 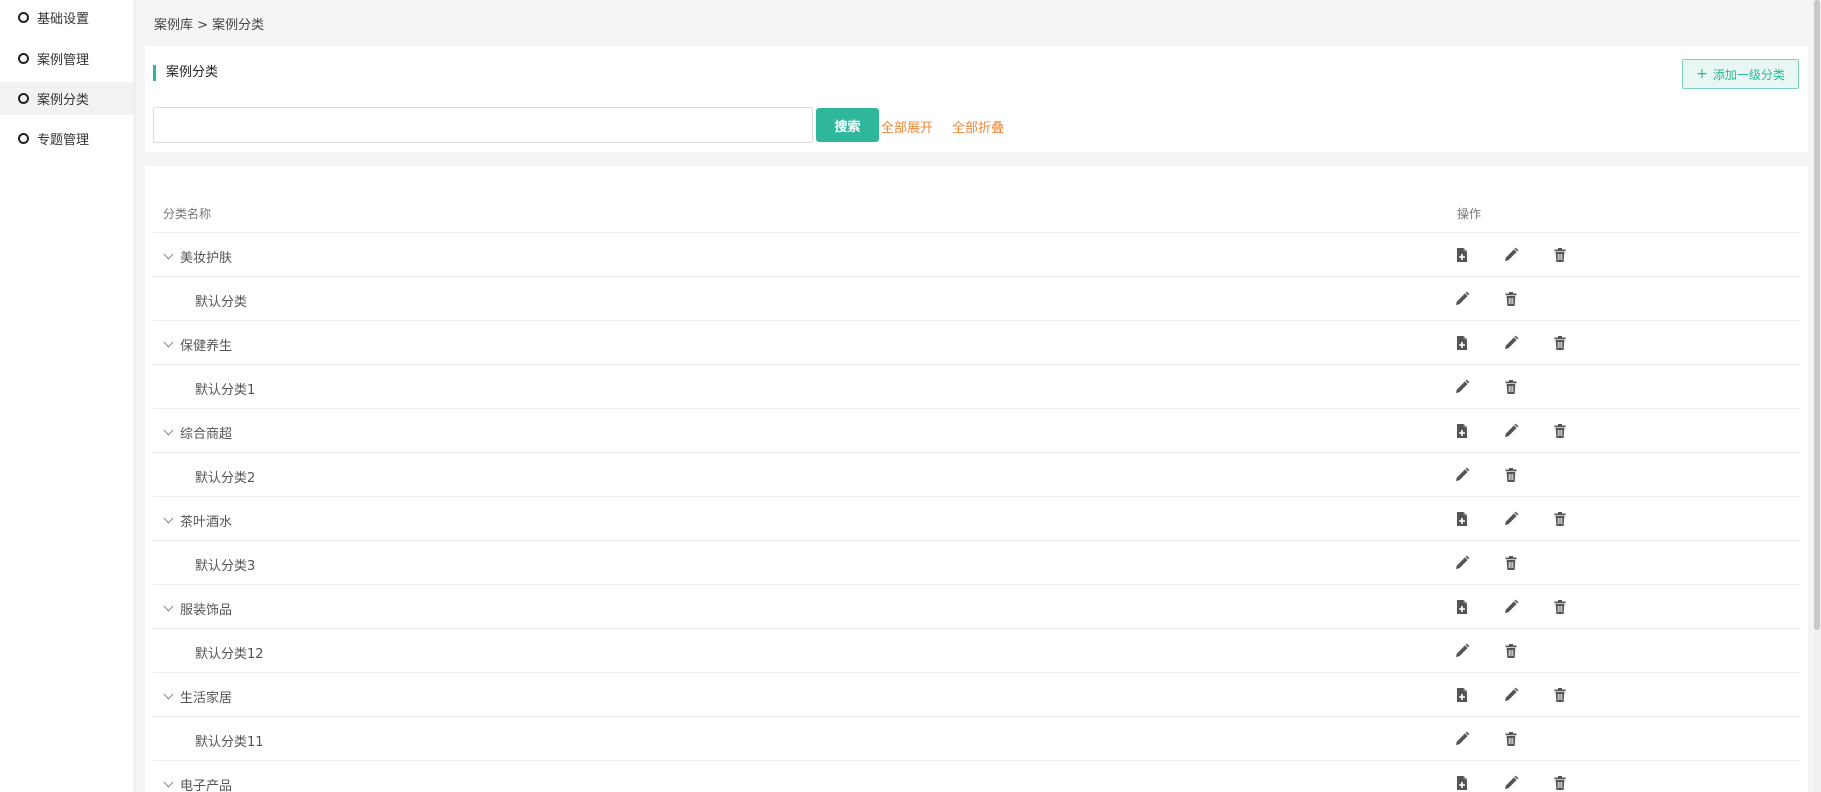 What do you see at coordinates (67, 98) in the screenshot?
I see `sidebar-item: 案例分类` at bounding box center [67, 98].